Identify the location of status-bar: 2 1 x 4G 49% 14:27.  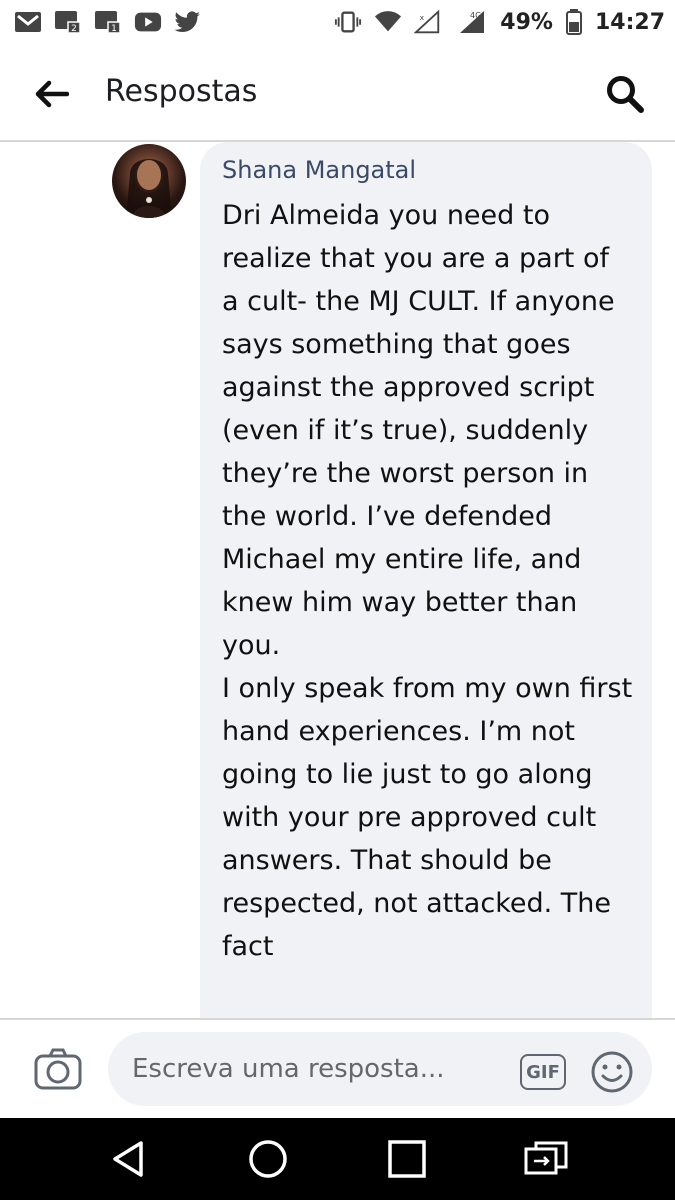
(337, 22).